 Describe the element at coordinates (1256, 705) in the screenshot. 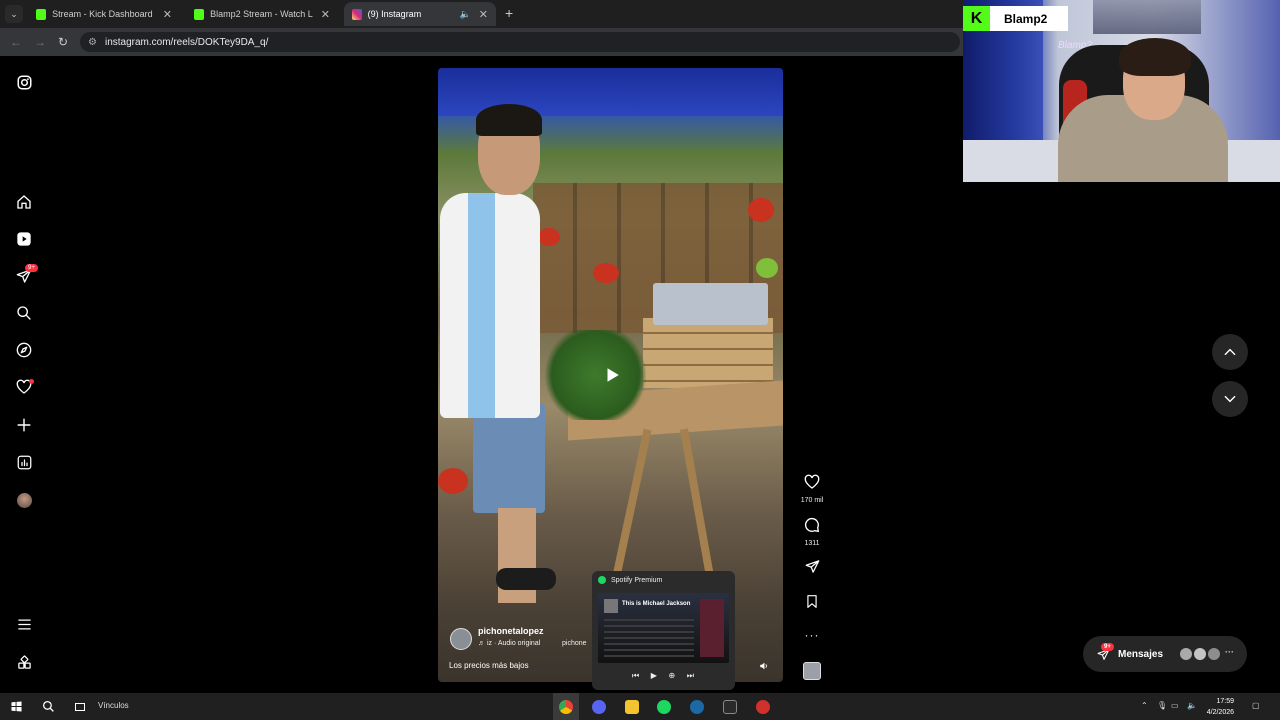

I see `notification-center-icon: ▢` at that location.